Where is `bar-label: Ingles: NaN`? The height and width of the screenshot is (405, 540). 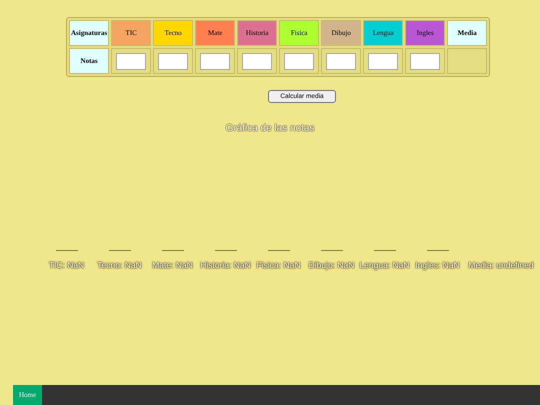 bar-label: Ingles: NaN is located at coordinates (437, 265).